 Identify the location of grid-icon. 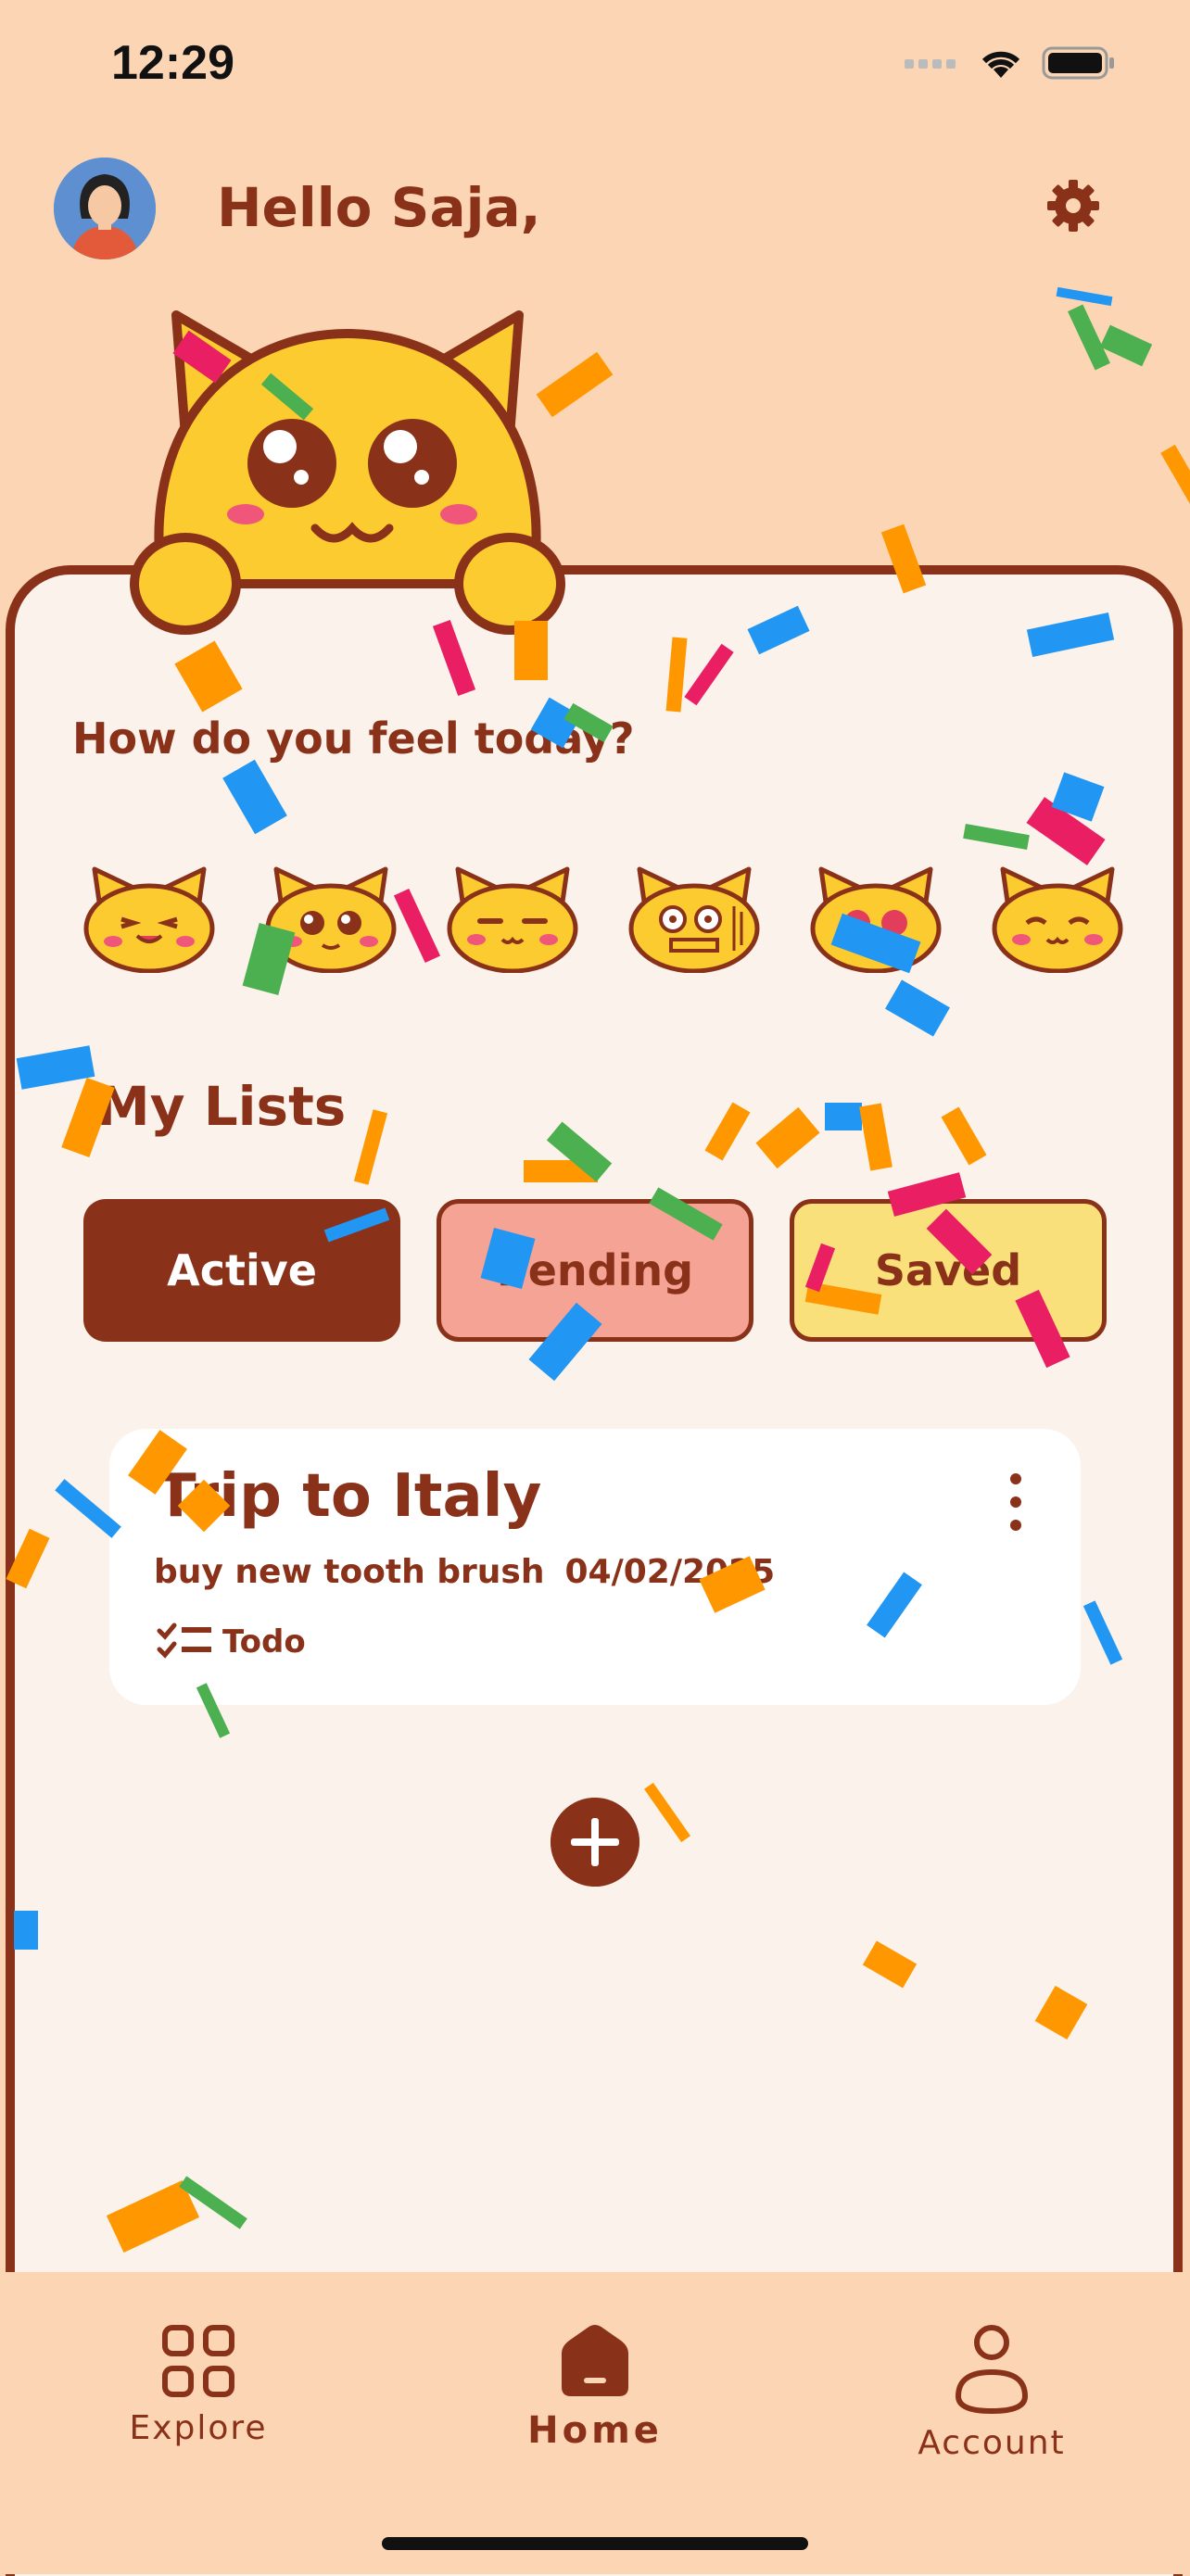
(198, 2361).